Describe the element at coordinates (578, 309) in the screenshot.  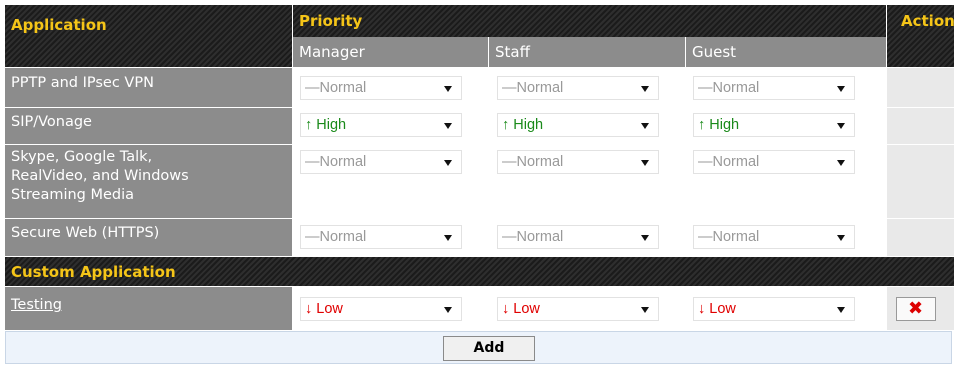
I see `priority-select-testing-staff: ↓ Low` at that location.